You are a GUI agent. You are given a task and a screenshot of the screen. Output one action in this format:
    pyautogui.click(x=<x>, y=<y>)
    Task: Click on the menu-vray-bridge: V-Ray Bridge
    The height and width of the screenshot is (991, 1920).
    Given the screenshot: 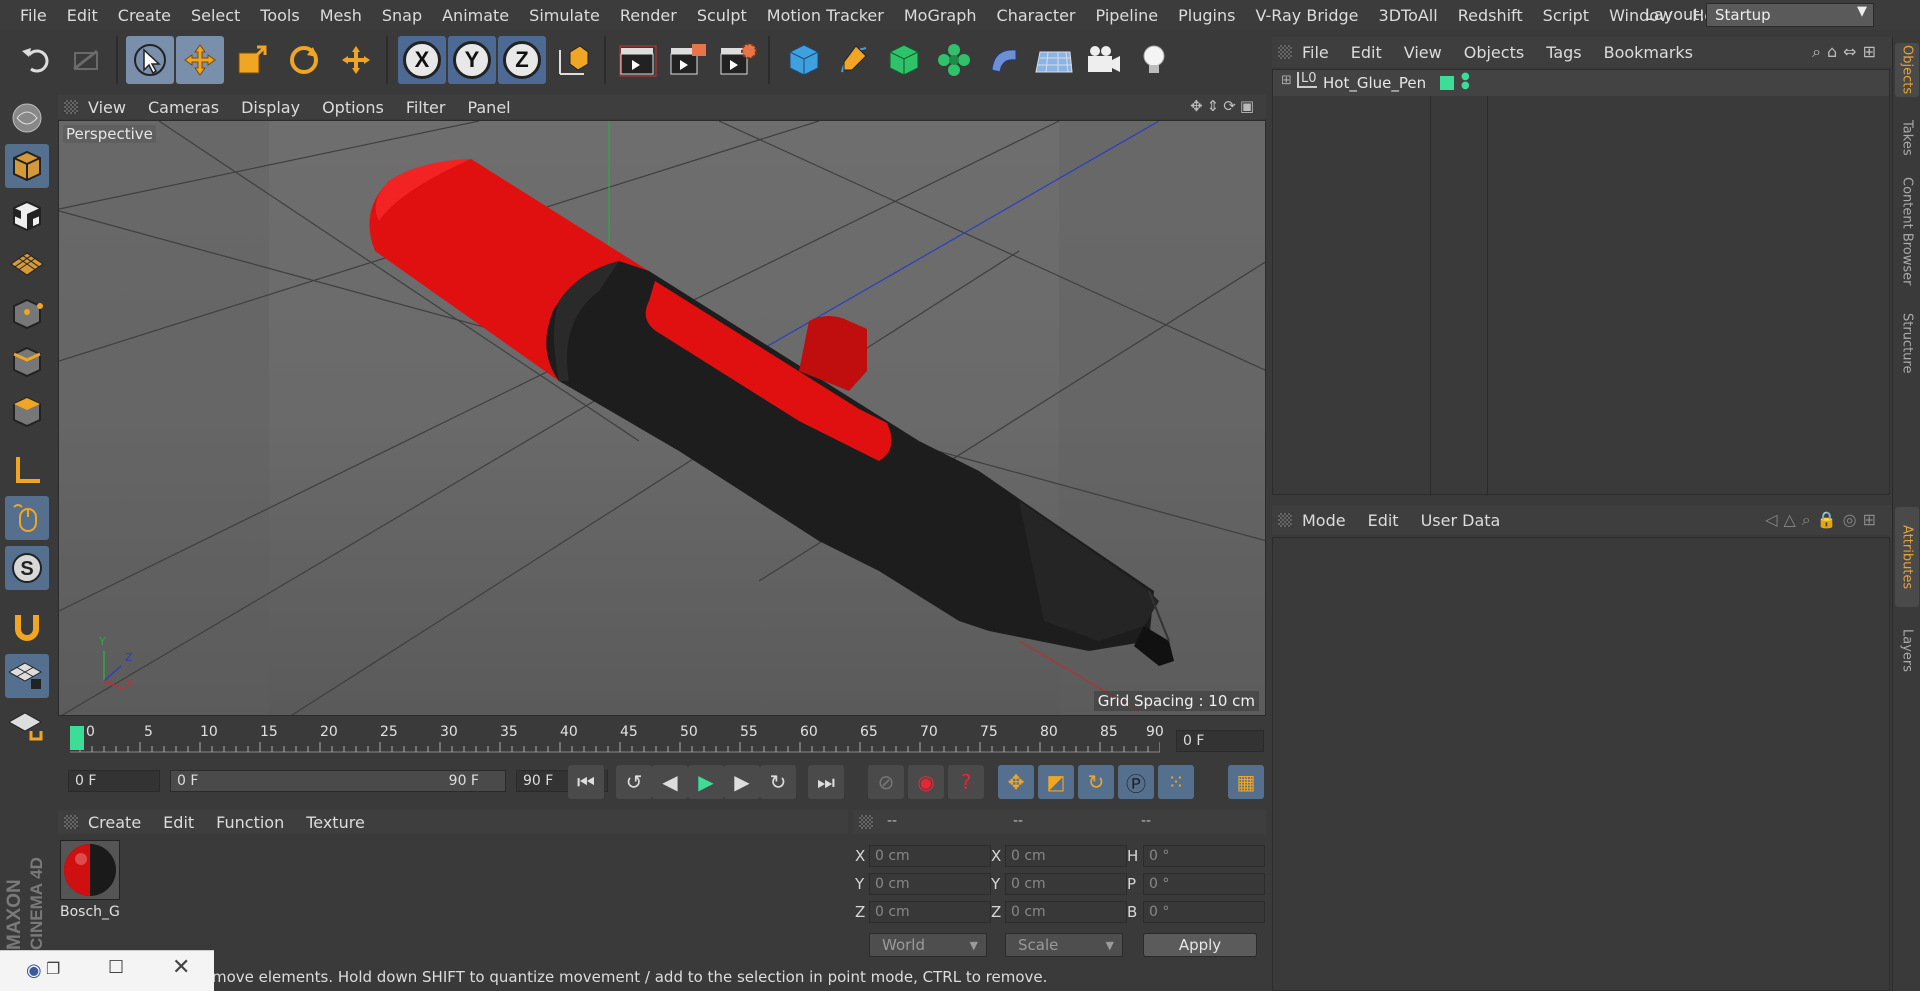 What is the action you would take?
    pyautogui.click(x=1306, y=15)
    